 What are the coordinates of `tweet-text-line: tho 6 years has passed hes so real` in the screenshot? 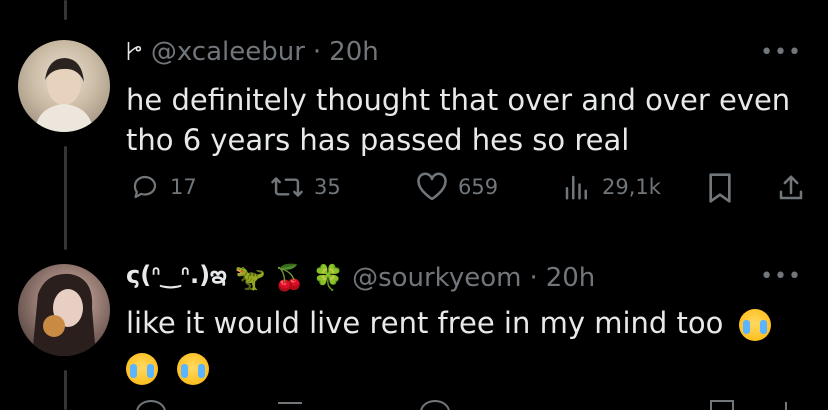 It's located at (378, 140).